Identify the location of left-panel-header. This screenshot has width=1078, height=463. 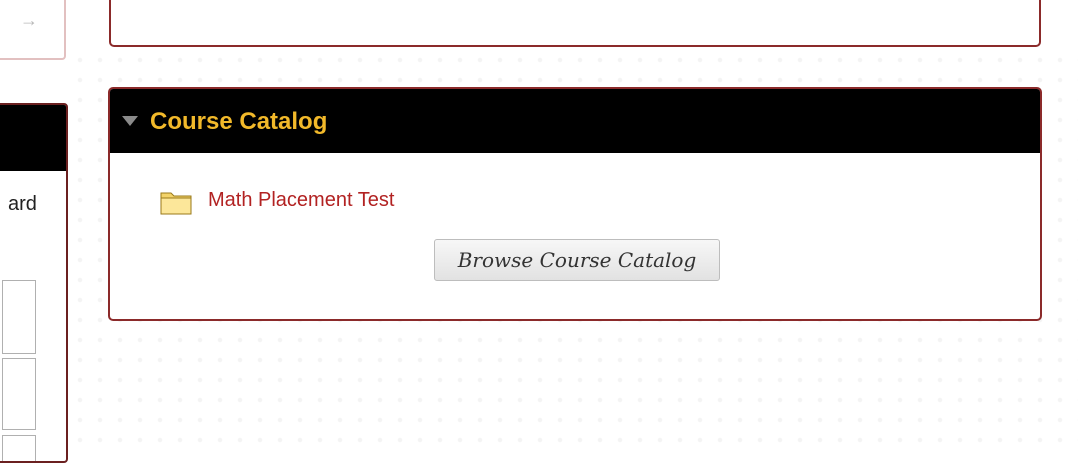
(33, 138).